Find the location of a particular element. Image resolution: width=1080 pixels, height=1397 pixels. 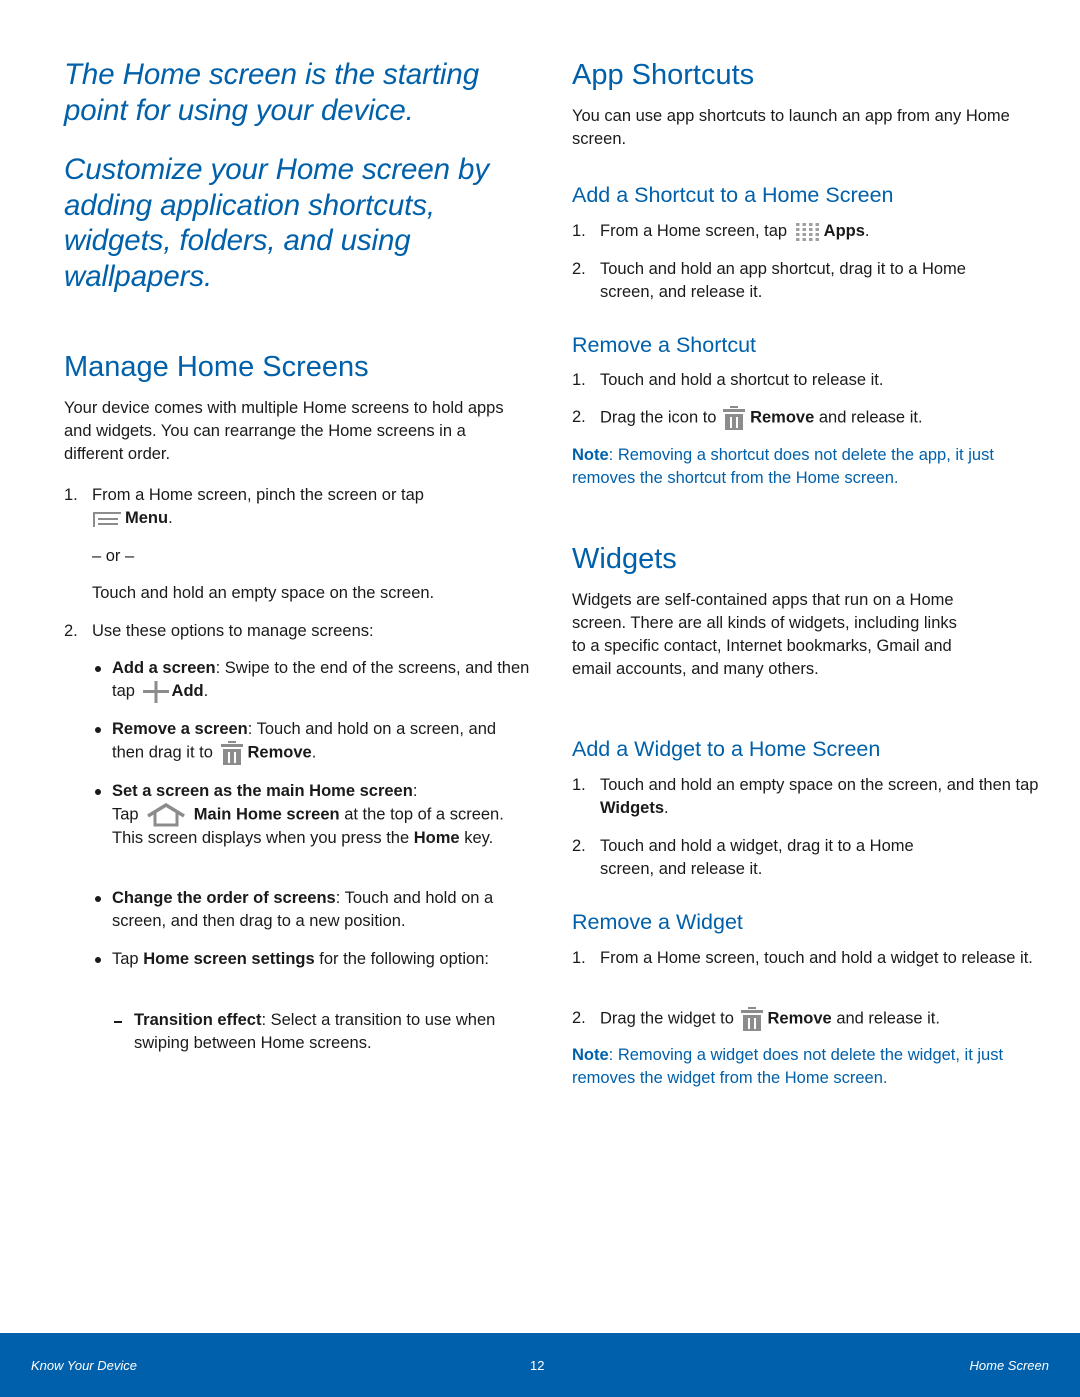

menu-icon is located at coordinates (107, 519).